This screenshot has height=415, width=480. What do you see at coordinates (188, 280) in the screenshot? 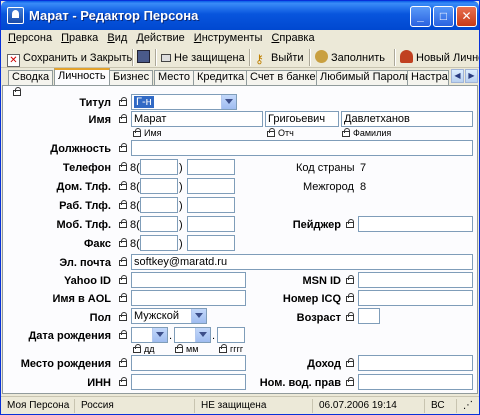
I see `yahoo-id-input` at bounding box center [188, 280].